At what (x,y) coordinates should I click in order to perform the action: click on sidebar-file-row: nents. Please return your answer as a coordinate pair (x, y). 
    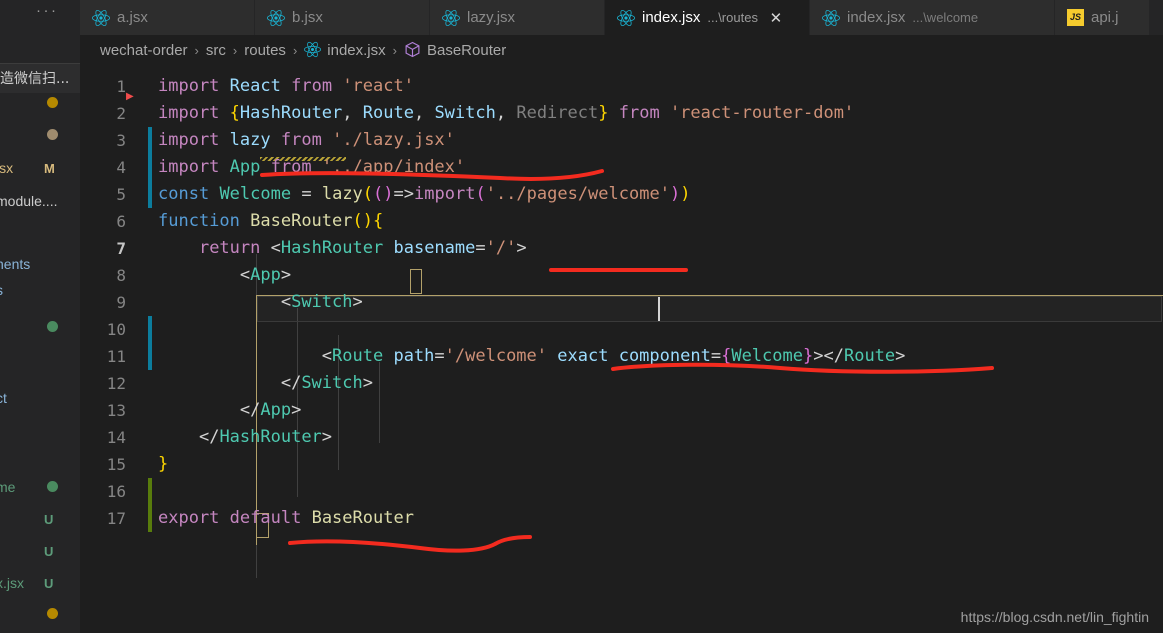
    Looking at the image, I should click on (40, 264).